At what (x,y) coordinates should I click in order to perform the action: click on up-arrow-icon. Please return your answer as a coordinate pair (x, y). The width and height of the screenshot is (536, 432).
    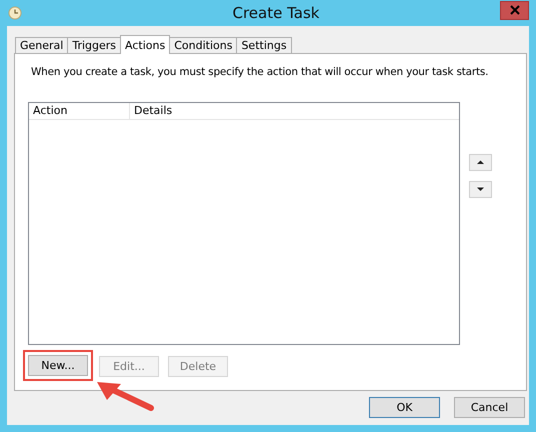
    Looking at the image, I should click on (480, 162).